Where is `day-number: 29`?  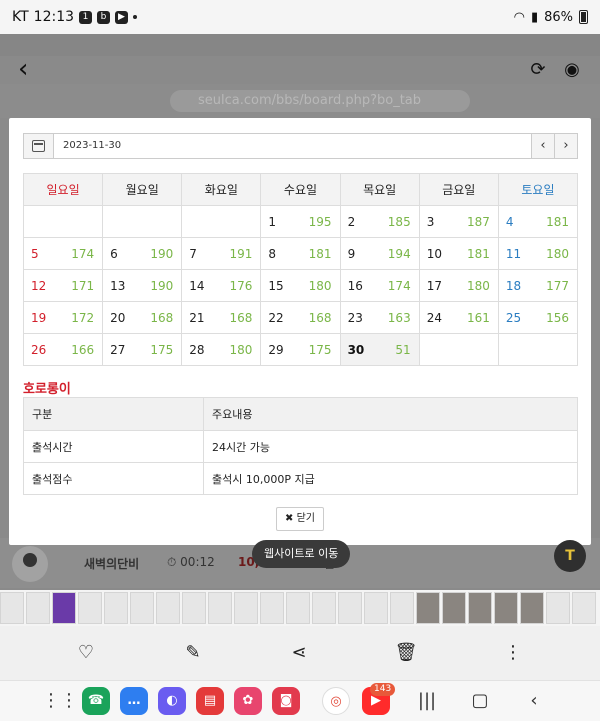
day-number: 29 is located at coordinates (276, 350).